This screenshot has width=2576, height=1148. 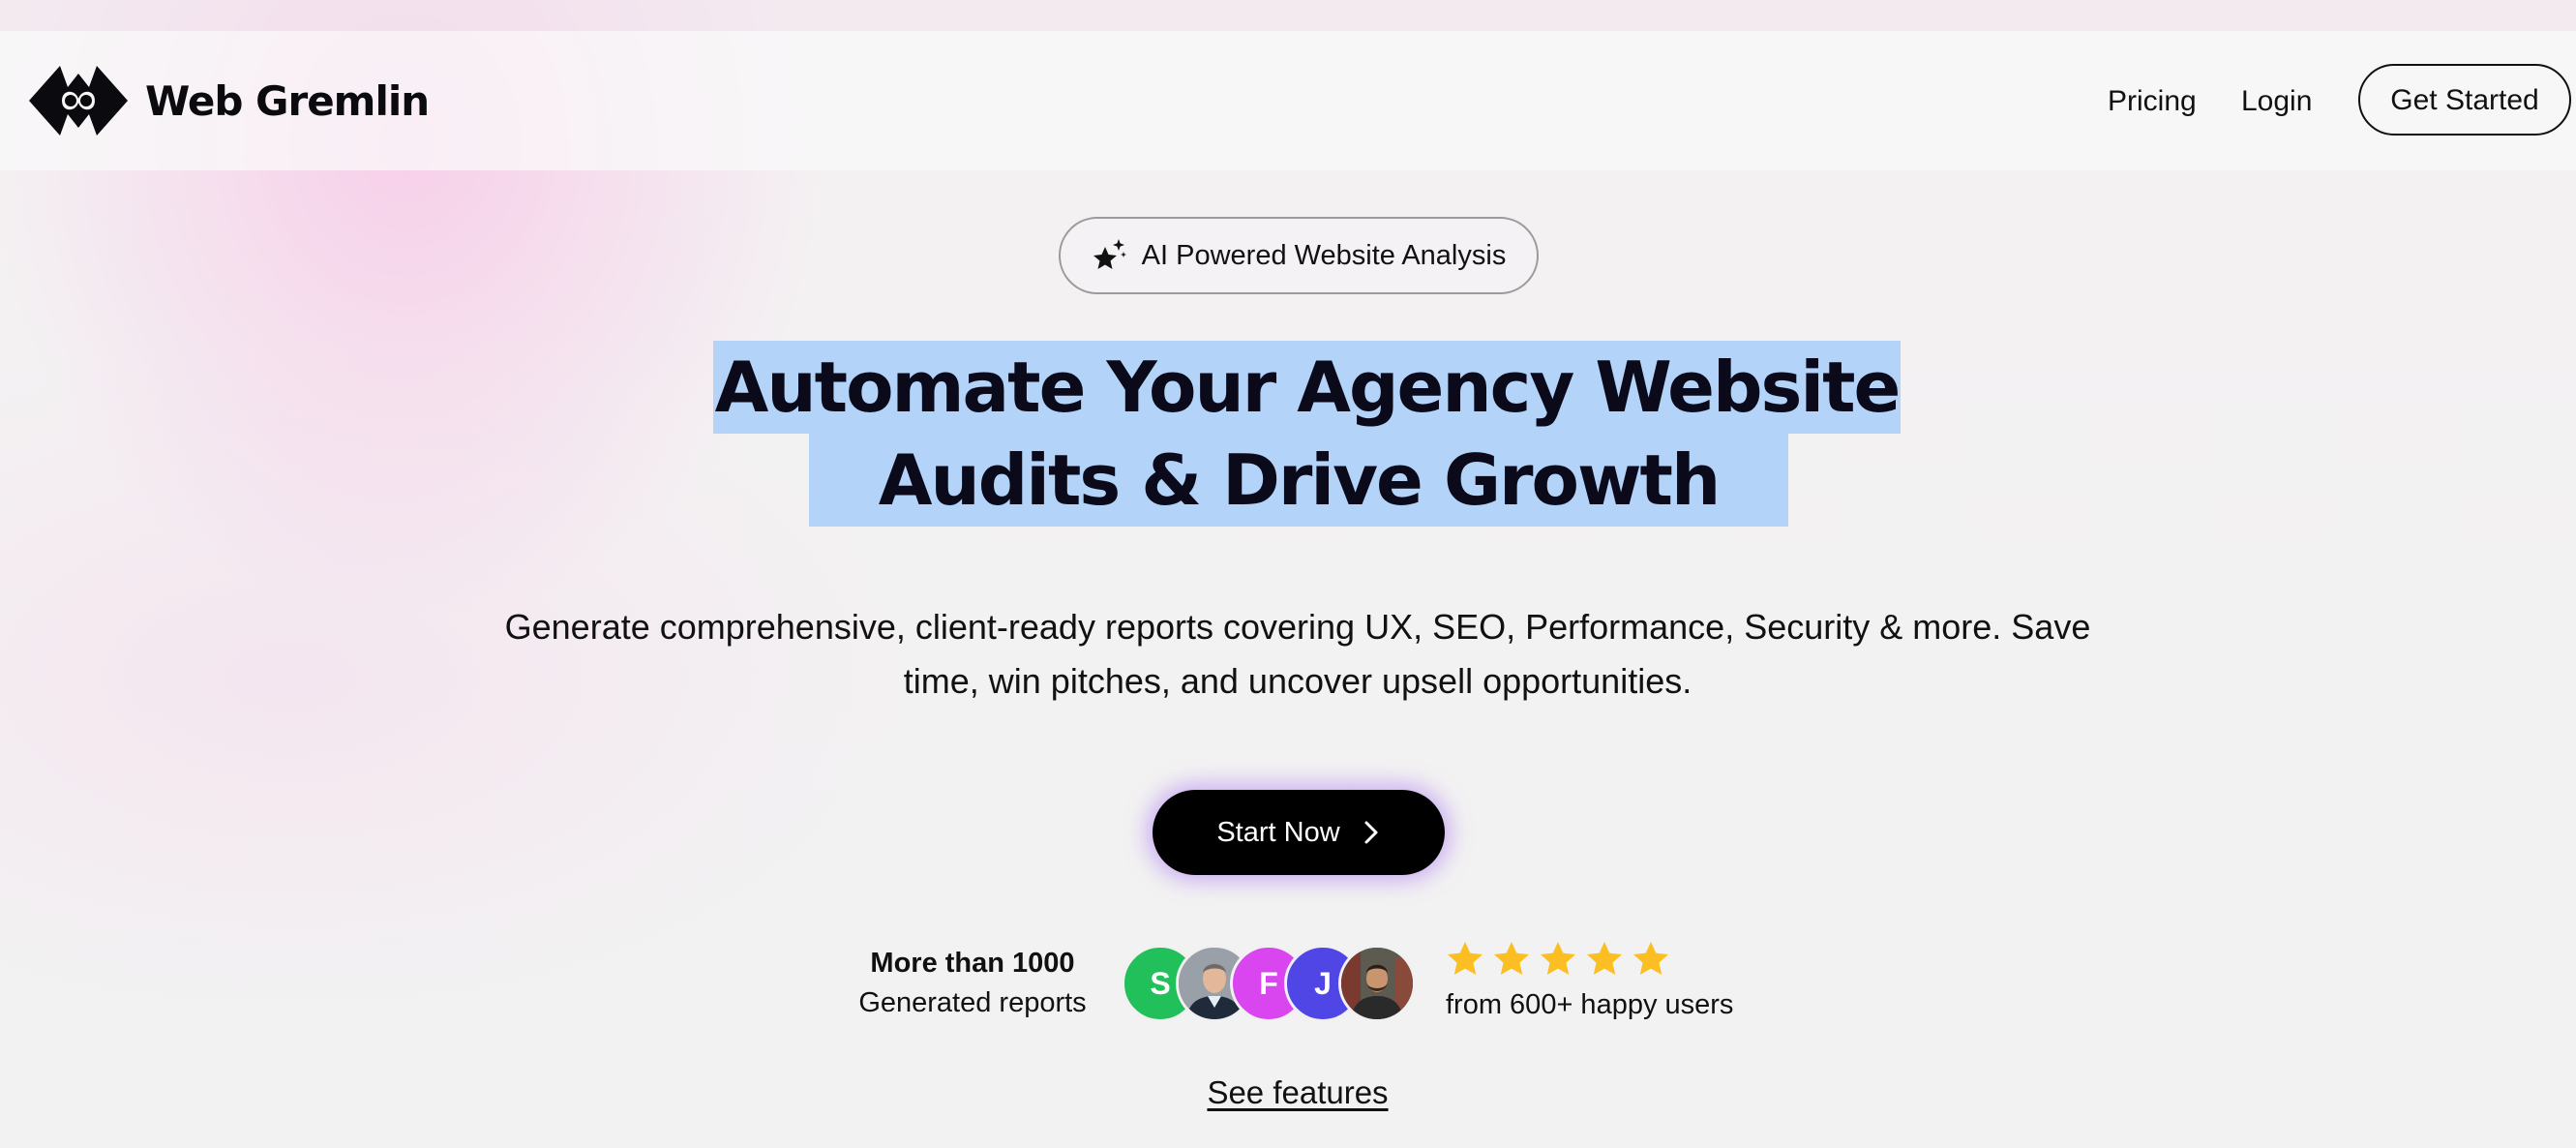 What do you see at coordinates (1298, 480) in the screenshot?
I see `headline-line-2: Audits & Drive Growth` at bounding box center [1298, 480].